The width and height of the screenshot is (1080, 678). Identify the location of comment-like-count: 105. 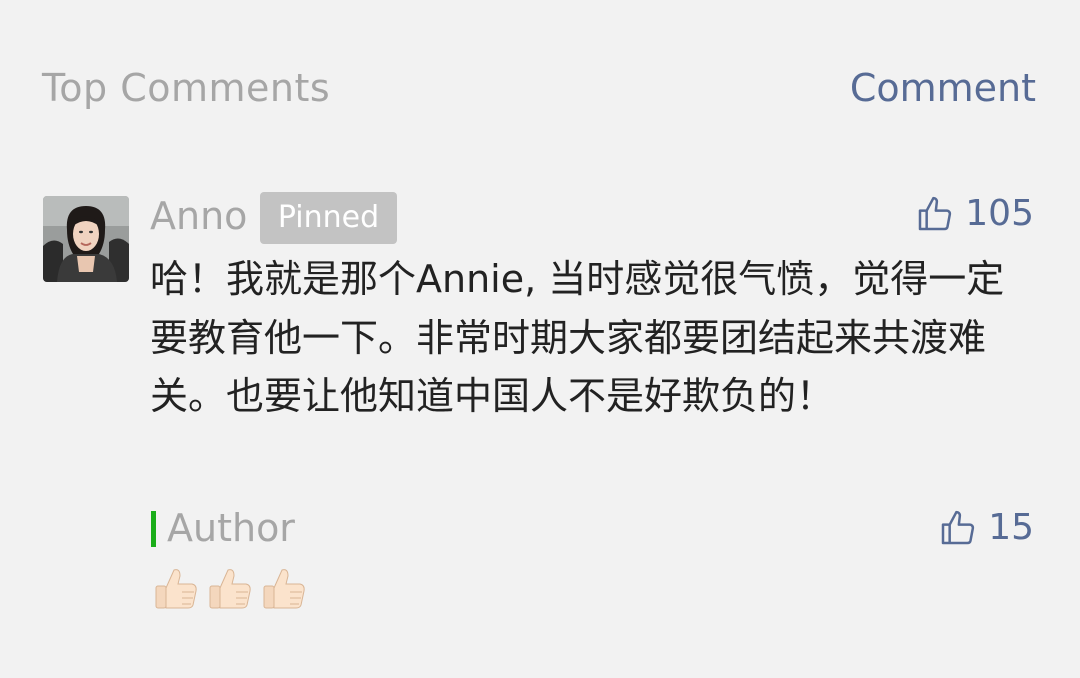
(999, 213).